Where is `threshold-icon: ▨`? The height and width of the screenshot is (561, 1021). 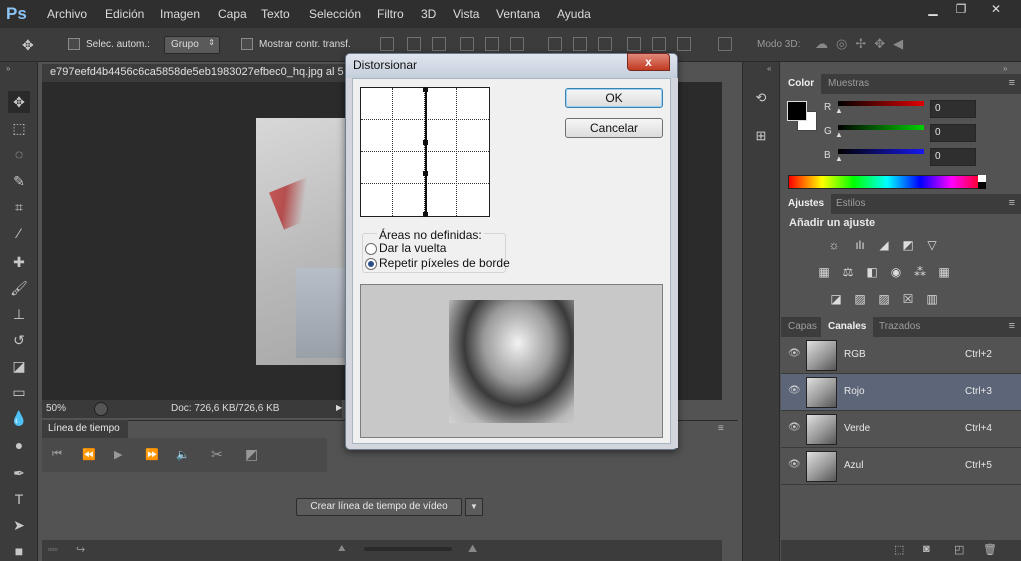 threshold-icon: ▨ is located at coordinates (884, 299).